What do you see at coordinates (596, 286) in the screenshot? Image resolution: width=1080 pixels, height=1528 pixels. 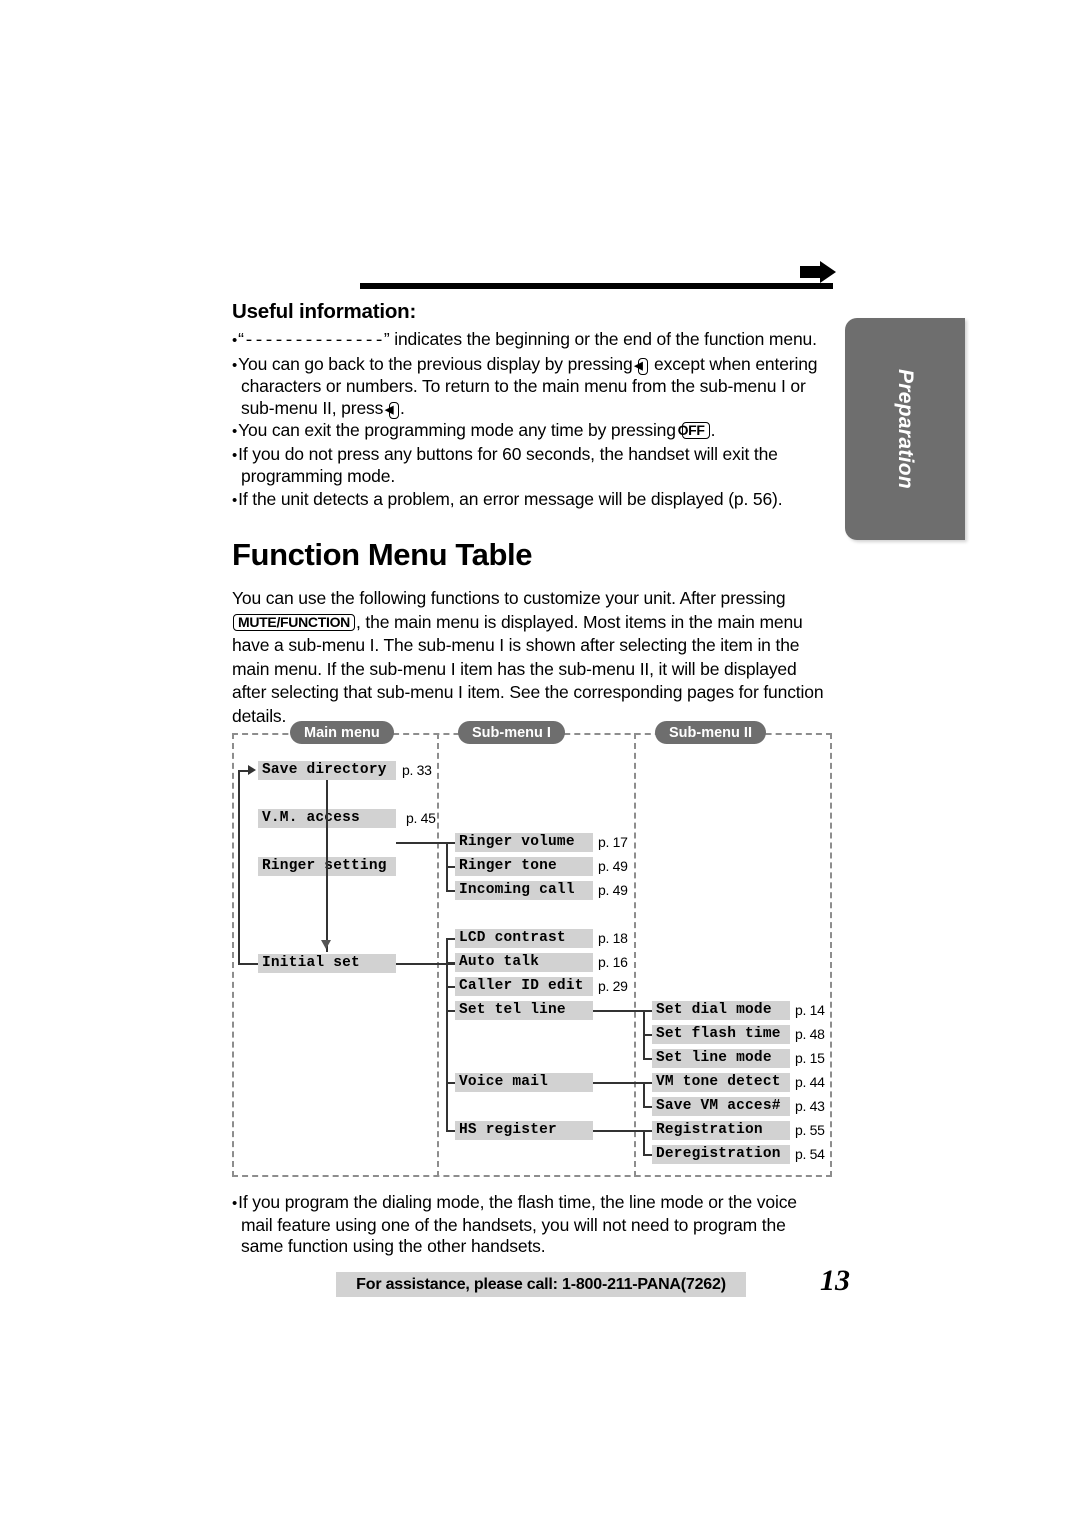 I see `header-rule` at bounding box center [596, 286].